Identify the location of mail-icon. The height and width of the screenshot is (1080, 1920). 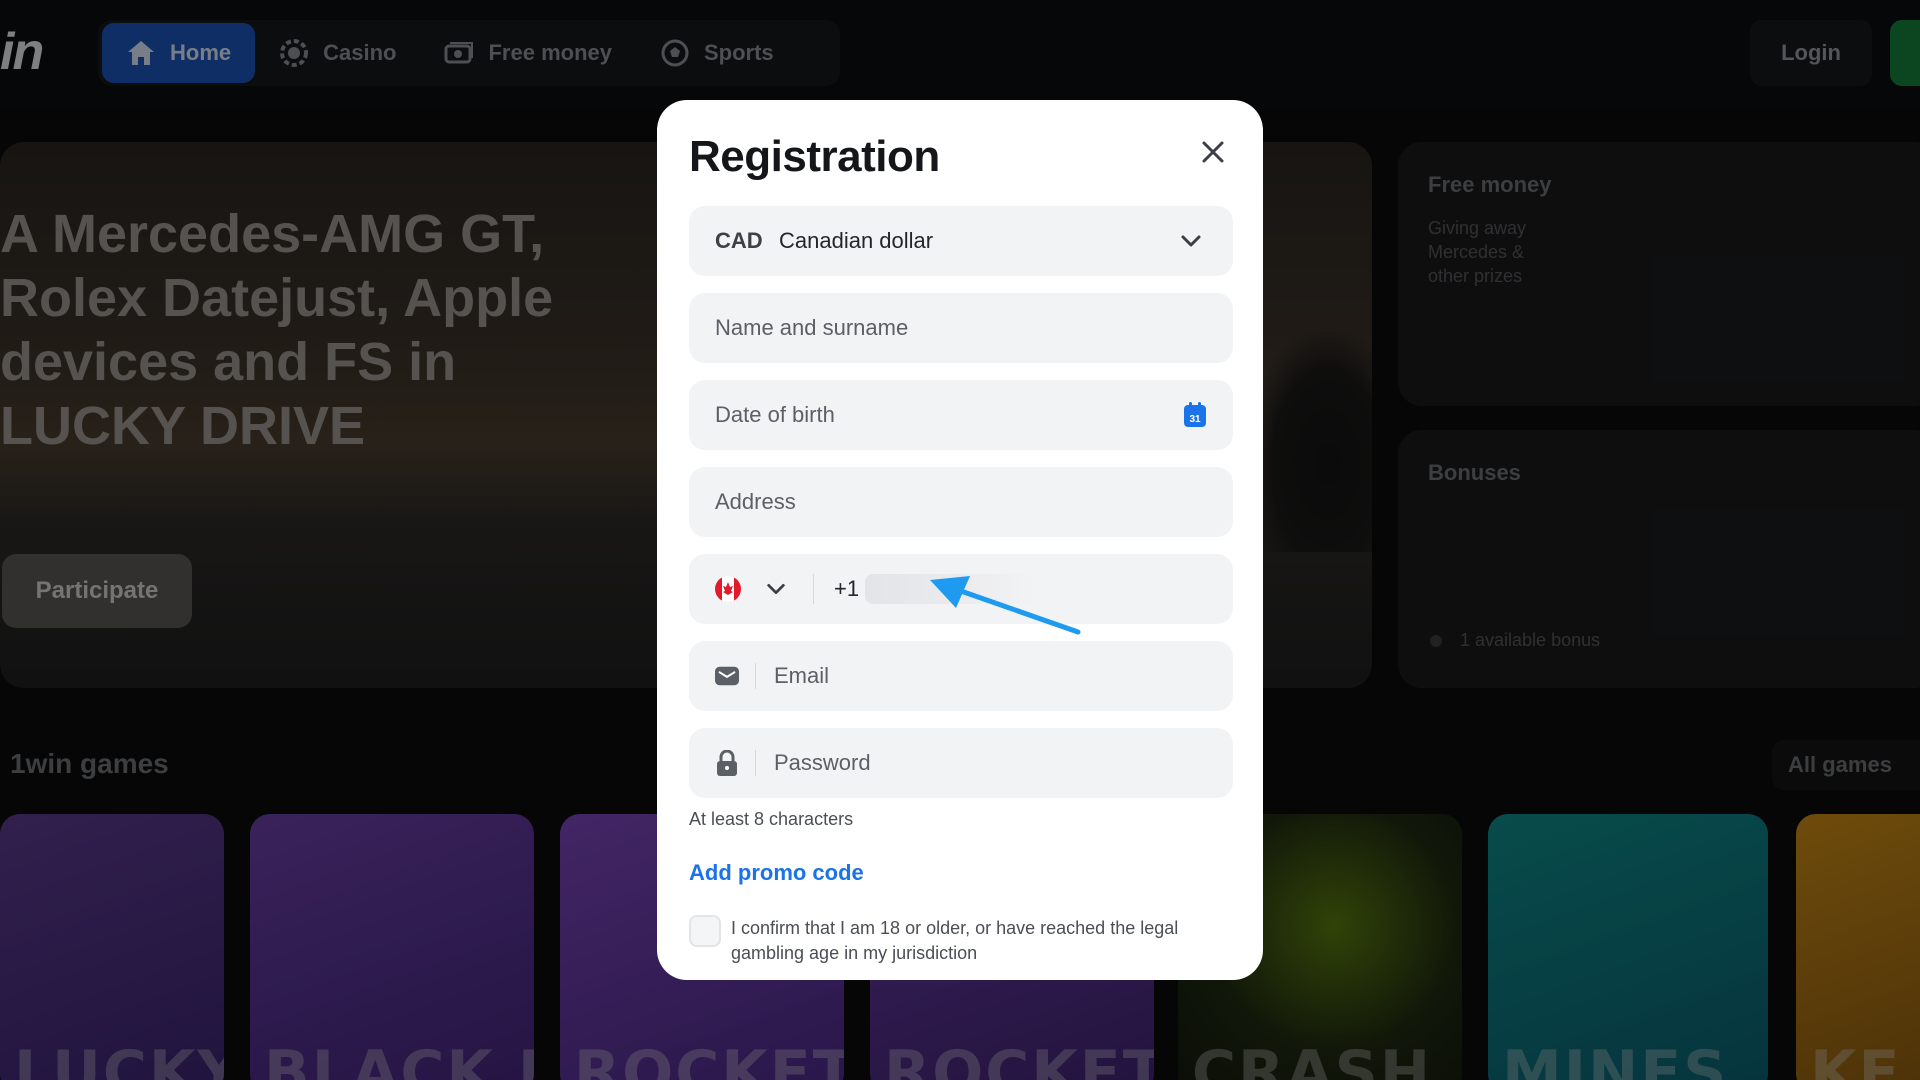
(727, 676).